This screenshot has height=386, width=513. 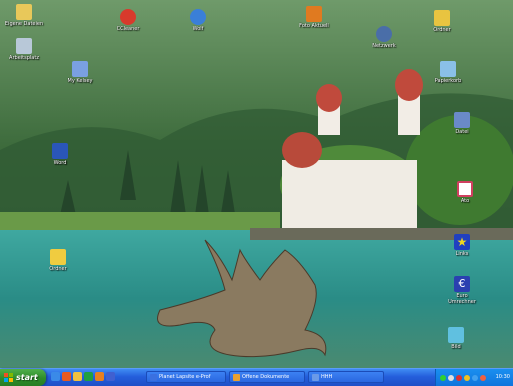 I want to click on msn-icon, so click(x=475, y=377).